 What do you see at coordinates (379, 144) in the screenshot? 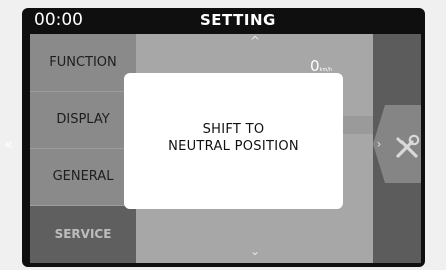
I see `chevron-right-icon: ›` at bounding box center [379, 144].